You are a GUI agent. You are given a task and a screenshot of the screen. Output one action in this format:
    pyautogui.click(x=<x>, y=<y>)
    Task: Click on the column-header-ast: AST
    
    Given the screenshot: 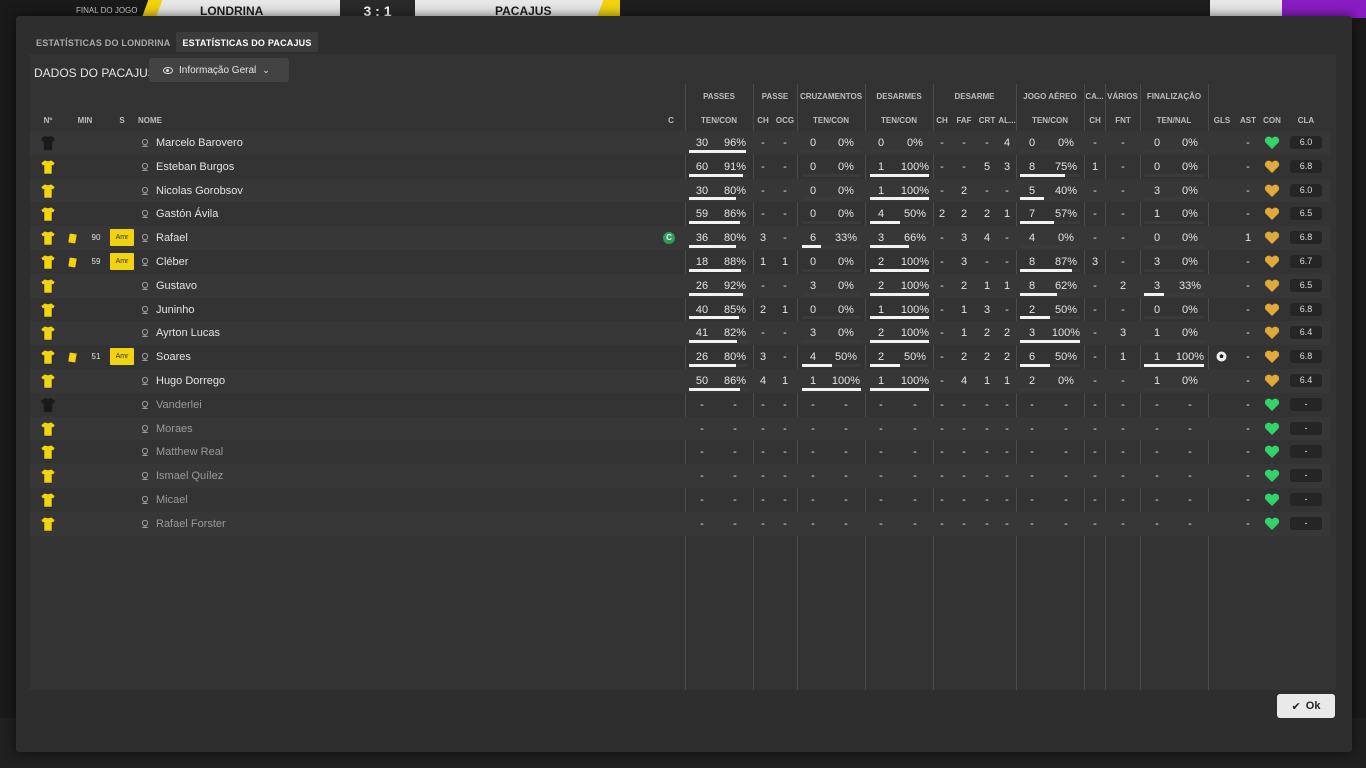 What is the action you would take?
    pyautogui.click(x=1248, y=120)
    